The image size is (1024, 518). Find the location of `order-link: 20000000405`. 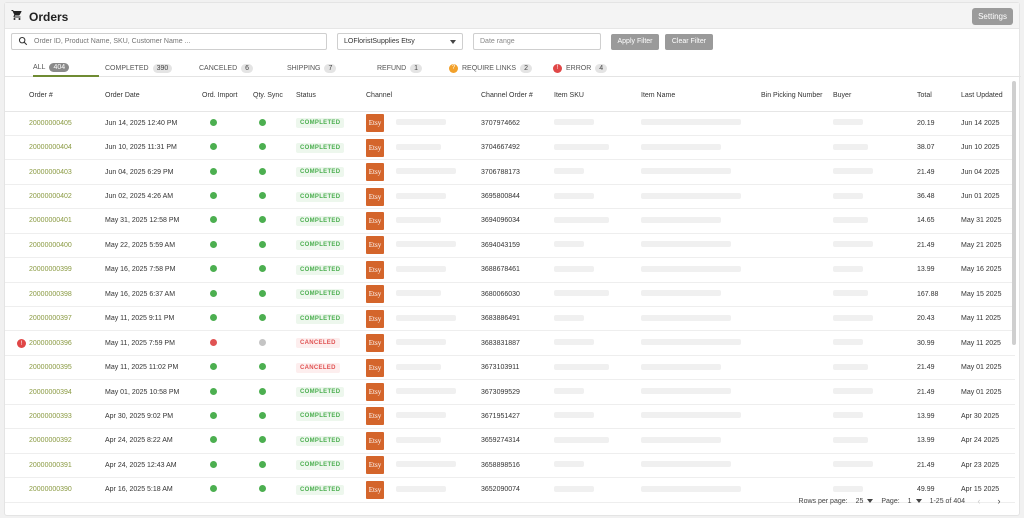

order-link: 20000000405 is located at coordinates (50, 123).